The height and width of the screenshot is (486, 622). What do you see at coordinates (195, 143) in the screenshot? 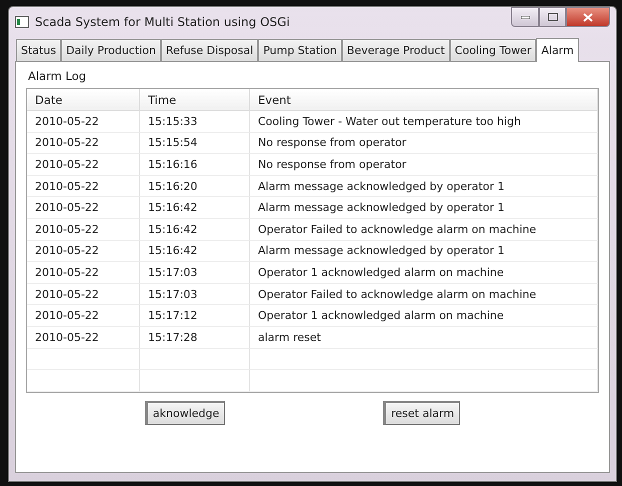
I see `table-cell: 15:15:54` at bounding box center [195, 143].